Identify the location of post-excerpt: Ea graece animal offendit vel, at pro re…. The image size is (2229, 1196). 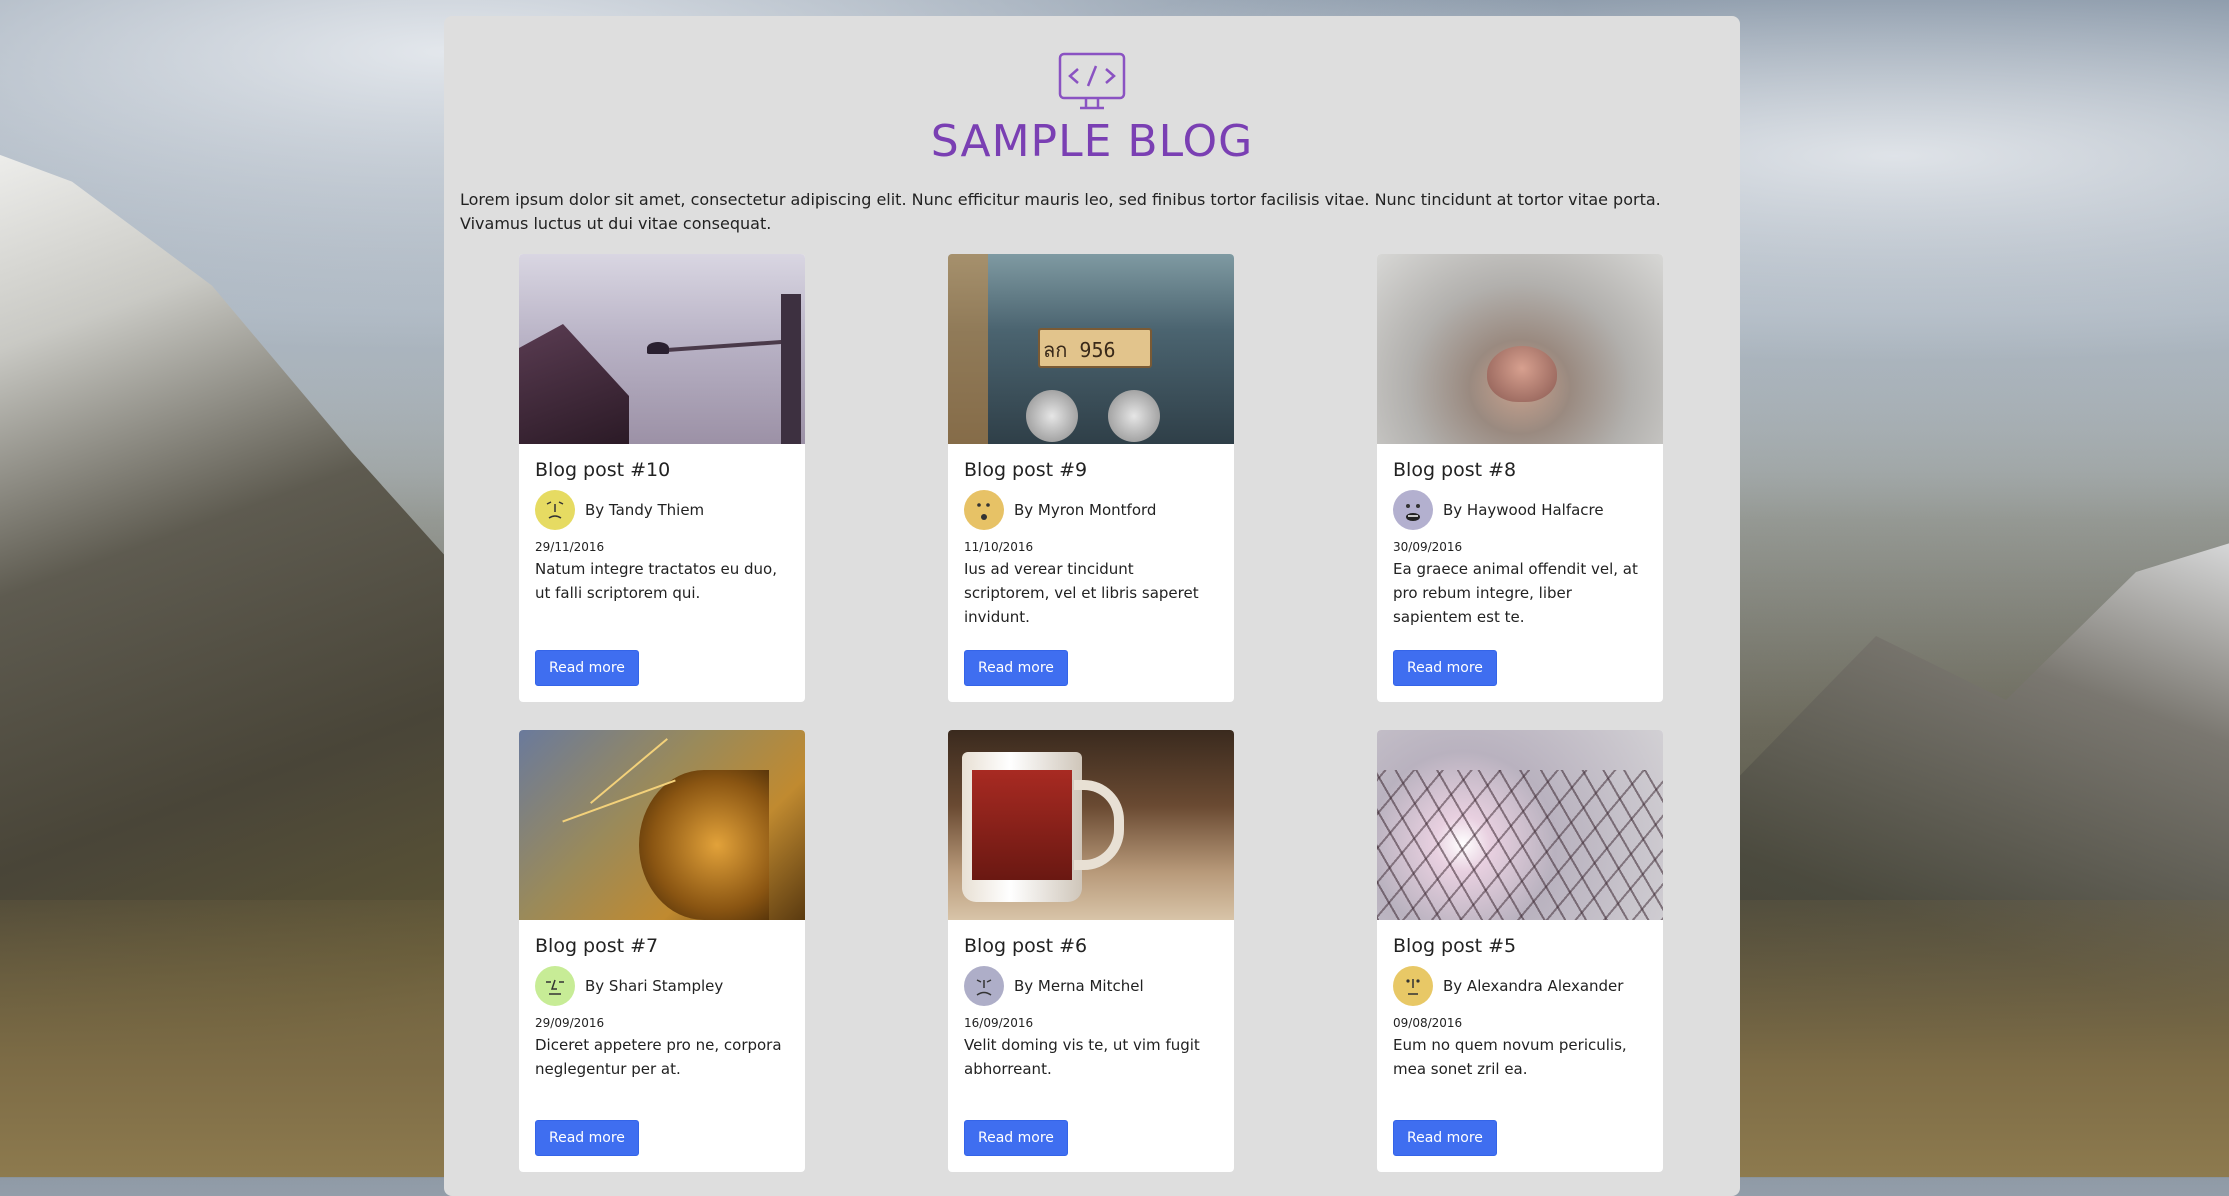
(1515, 593).